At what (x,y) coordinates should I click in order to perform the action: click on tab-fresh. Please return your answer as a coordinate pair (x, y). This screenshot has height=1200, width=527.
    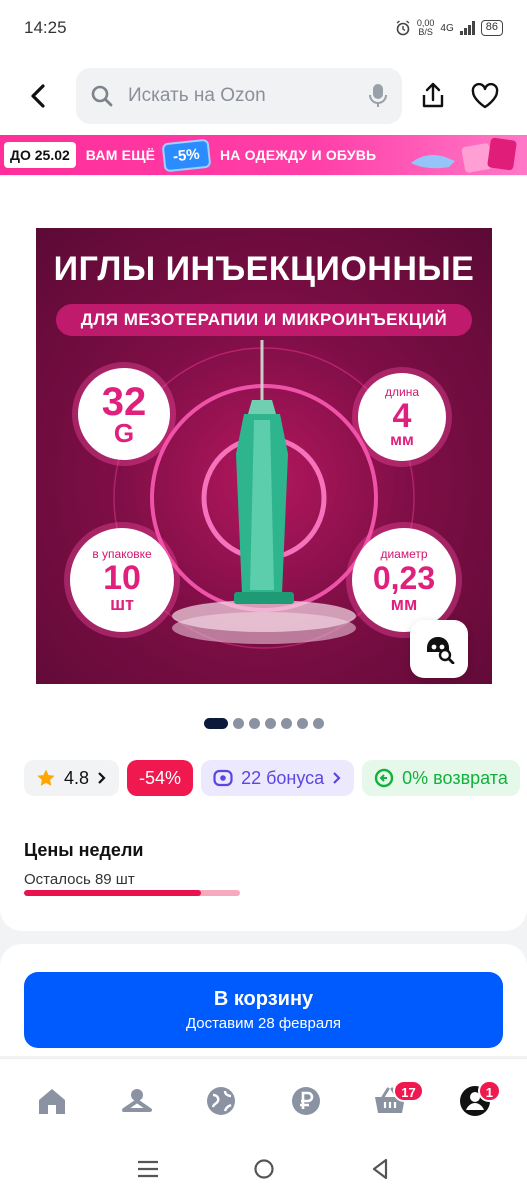
    Looking at the image, I should click on (221, 1101).